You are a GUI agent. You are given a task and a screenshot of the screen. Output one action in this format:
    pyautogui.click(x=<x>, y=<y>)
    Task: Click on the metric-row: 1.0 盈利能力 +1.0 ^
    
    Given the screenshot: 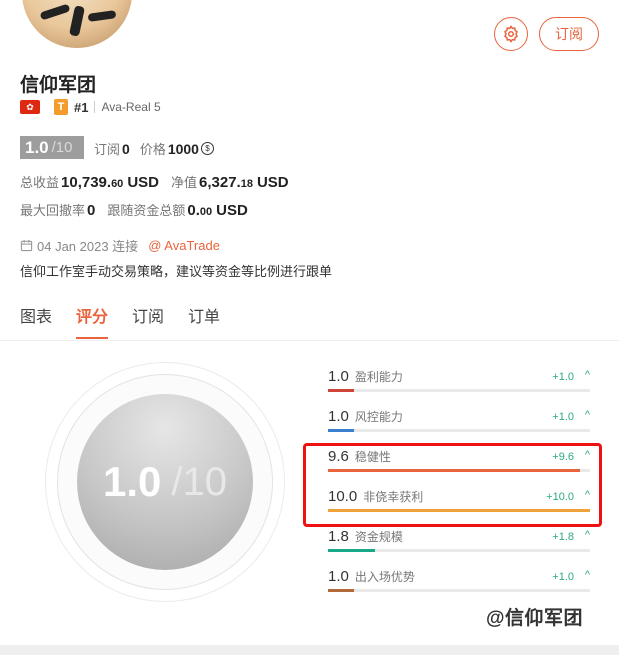 What is the action you would take?
    pyautogui.click(x=459, y=388)
    